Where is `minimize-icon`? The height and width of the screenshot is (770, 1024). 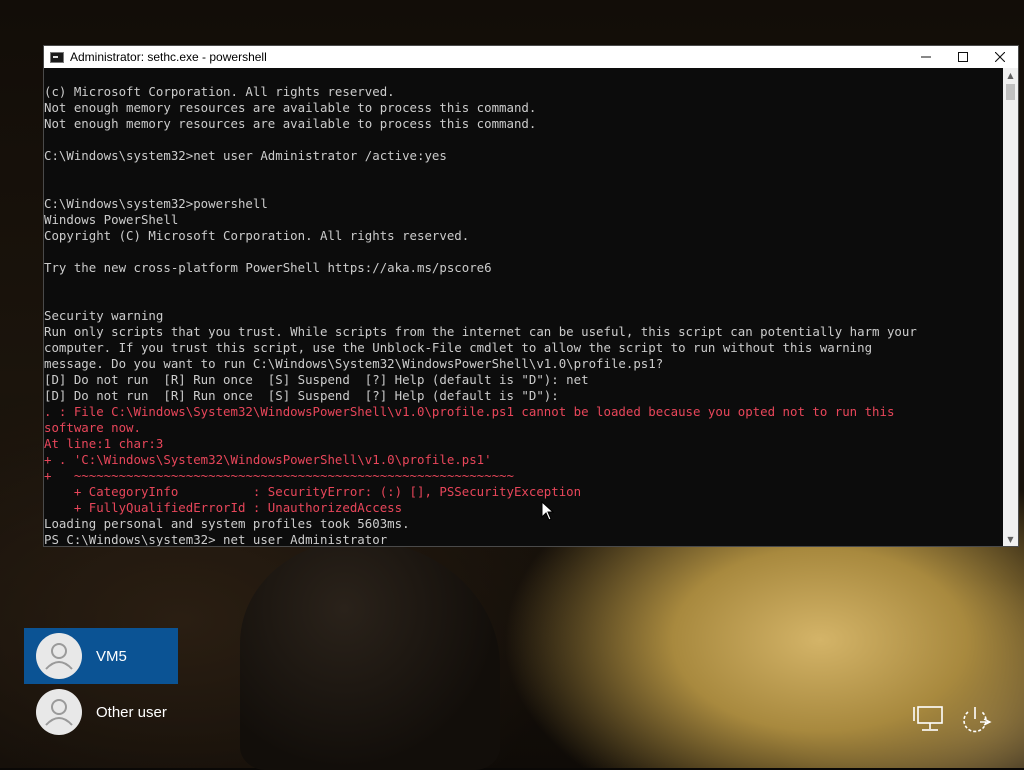 minimize-icon is located at coordinates (925, 57).